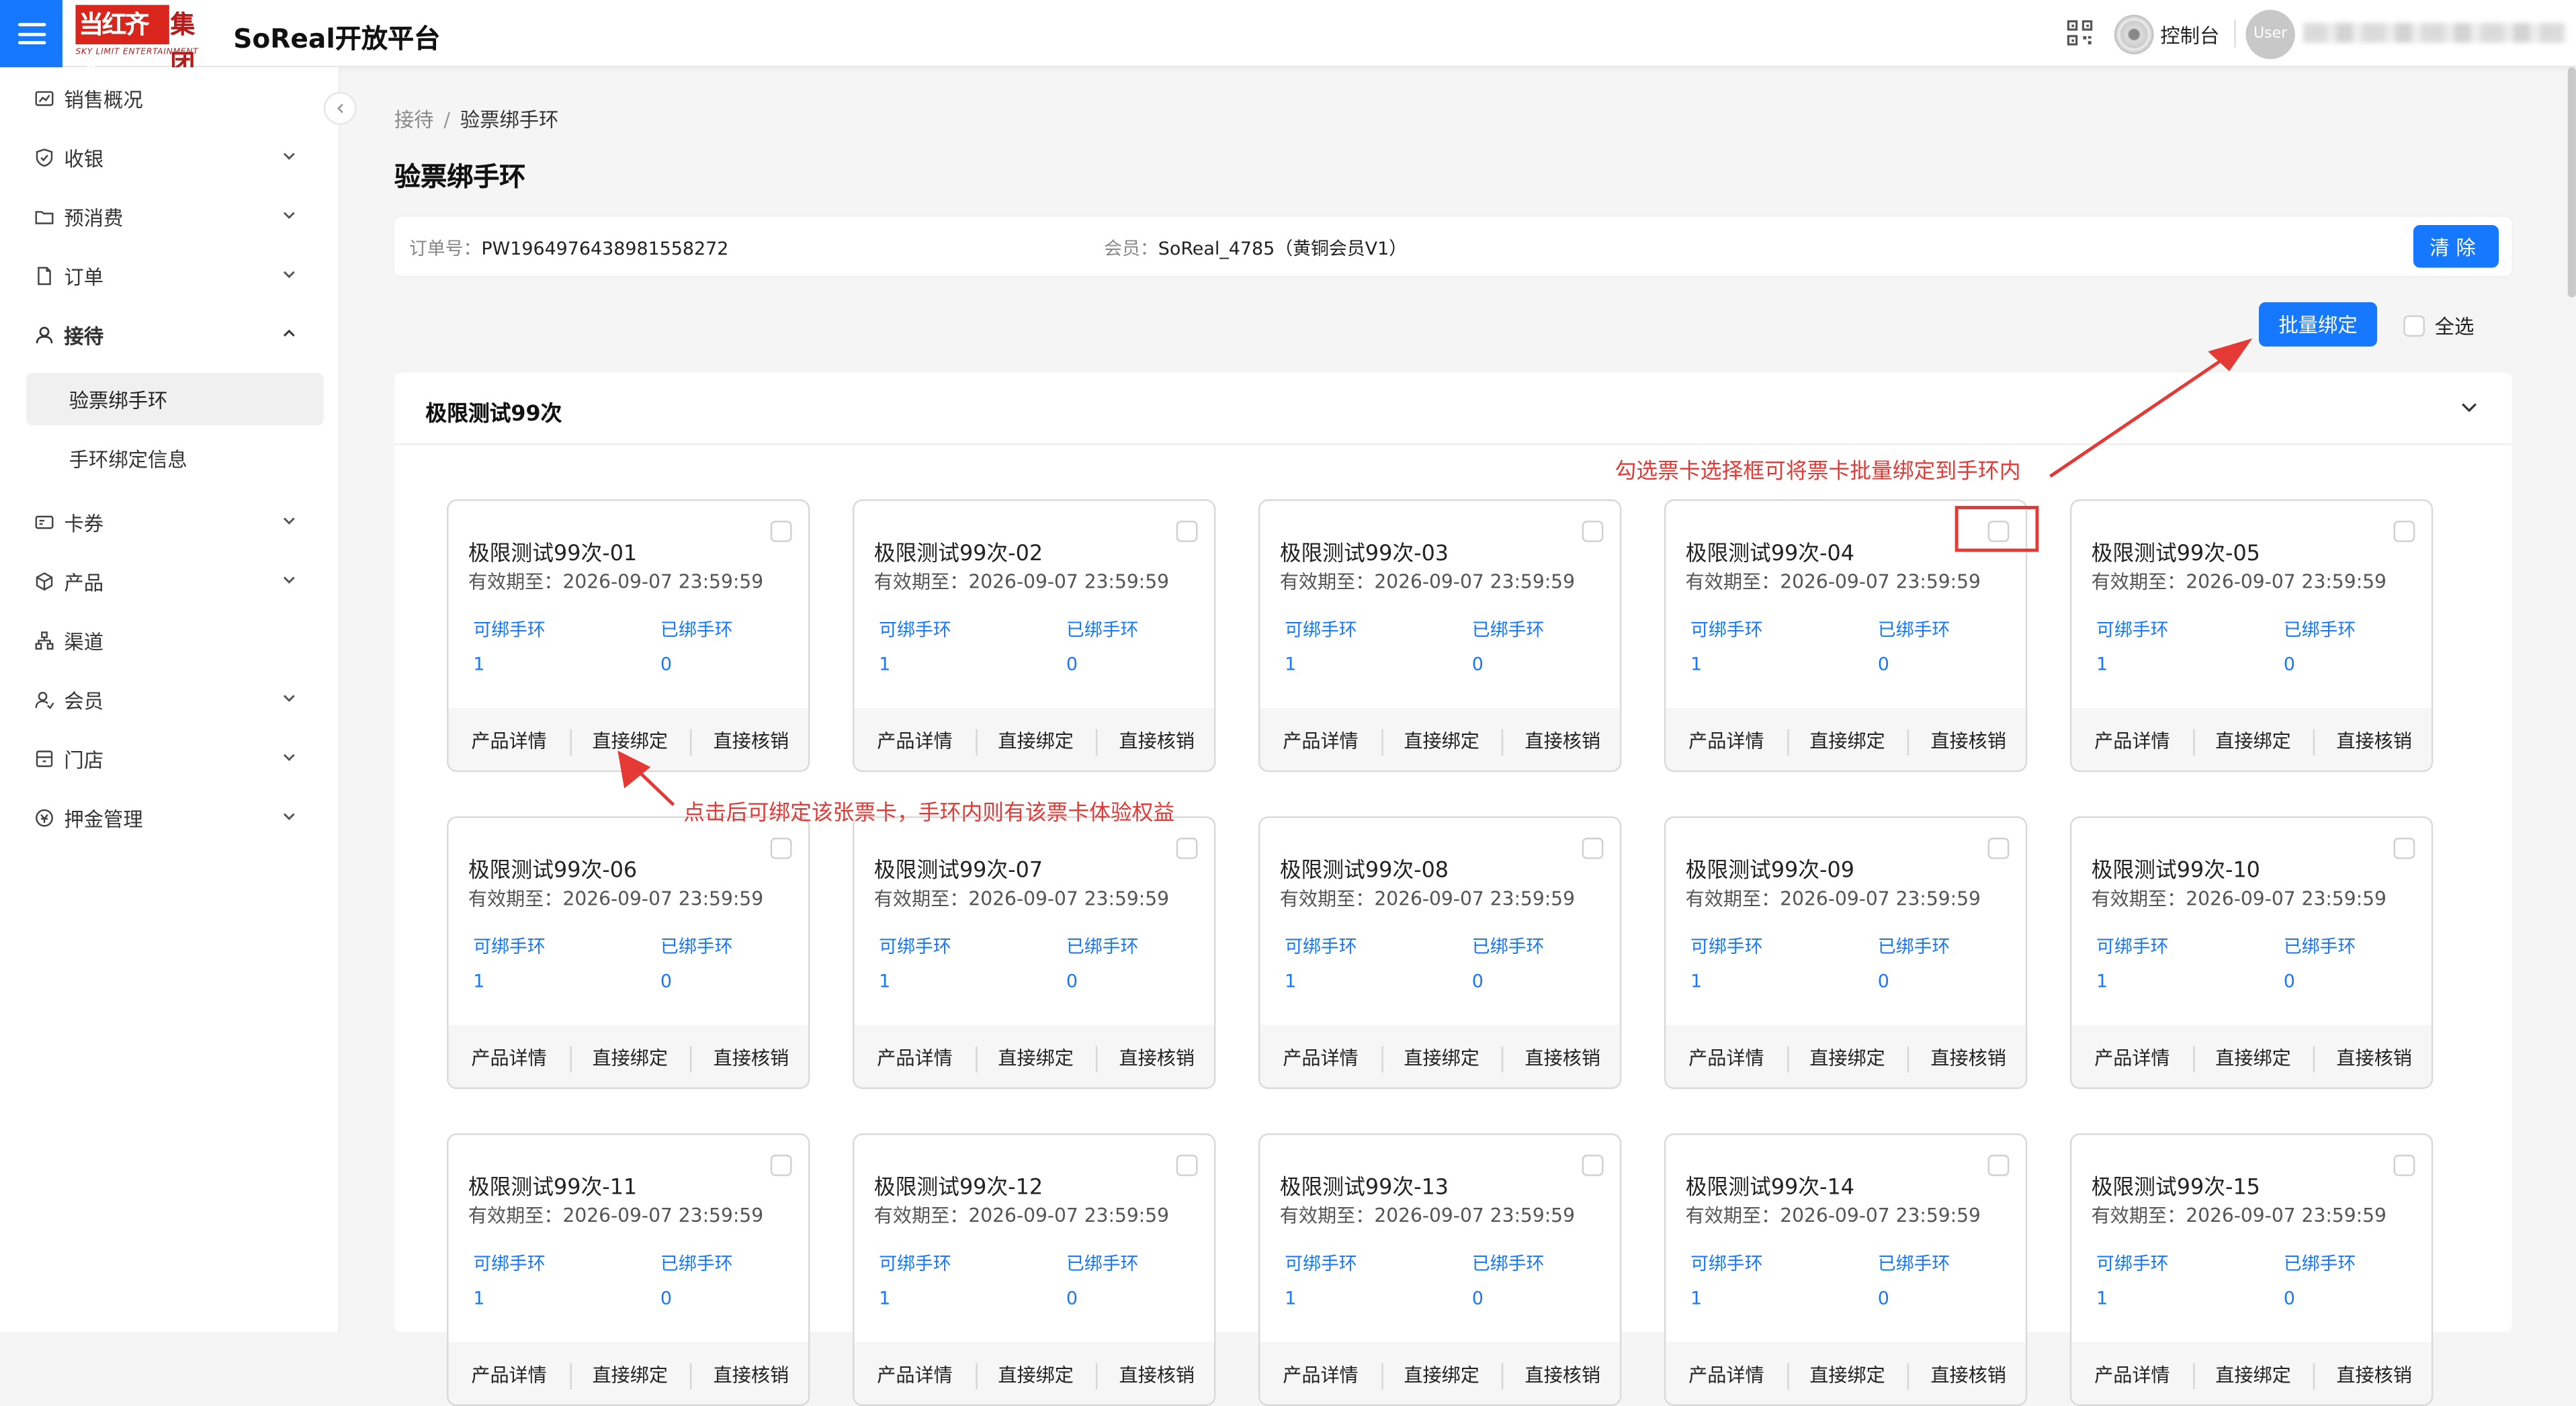 This screenshot has height=1406, width=2576. What do you see at coordinates (170, 157) in the screenshot?
I see `sidebar-item-cashier: 收银` at bounding box center [170, 157].